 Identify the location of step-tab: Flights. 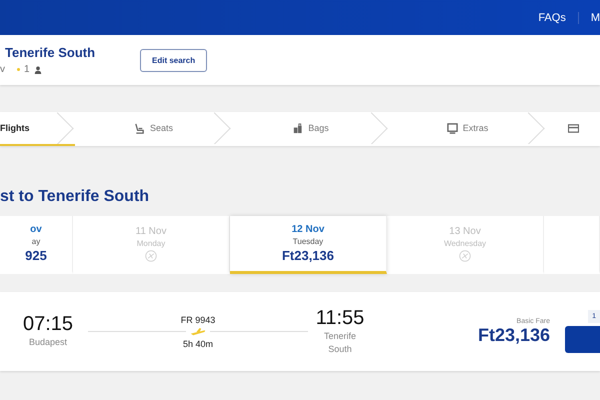
(37, 129).